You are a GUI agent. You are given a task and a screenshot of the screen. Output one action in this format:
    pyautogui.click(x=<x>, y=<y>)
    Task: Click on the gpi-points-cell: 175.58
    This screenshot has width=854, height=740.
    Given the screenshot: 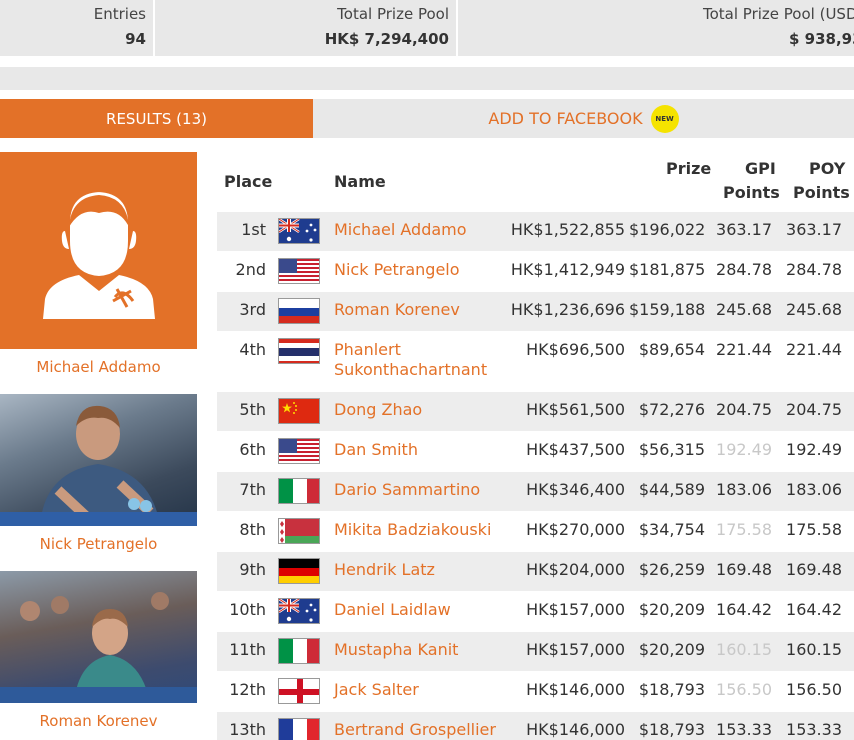 What is the action you would take?
    pyautogui.click(x=744, y=529)
    